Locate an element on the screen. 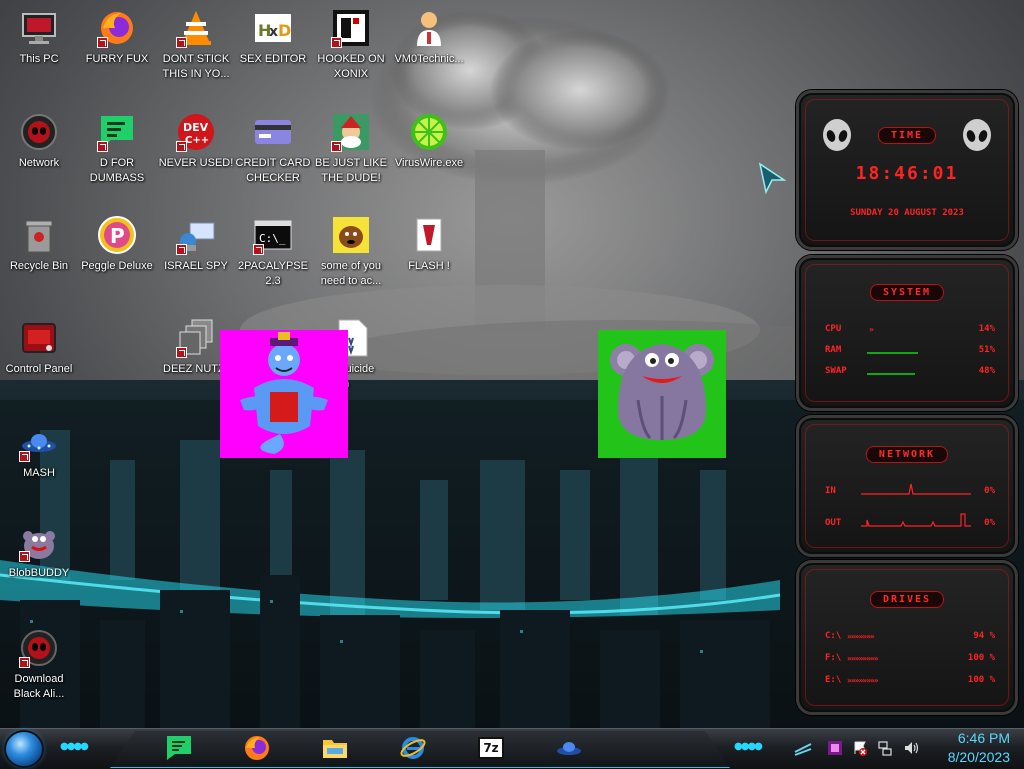 The image size is (1024, 769). desktop-icon-sex-editor: HxD SEX EDITOR is located at coordinates (273, 37).